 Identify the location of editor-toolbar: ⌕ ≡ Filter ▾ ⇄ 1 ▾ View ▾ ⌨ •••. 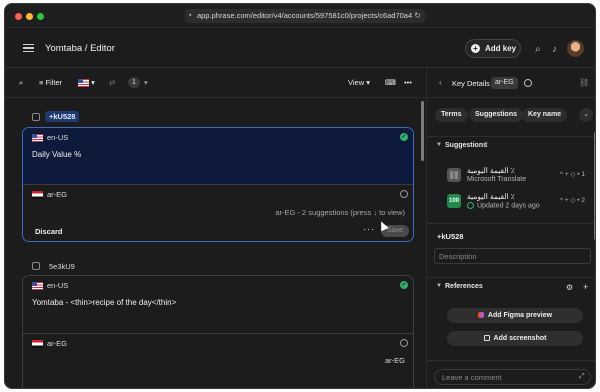
(215, 83).